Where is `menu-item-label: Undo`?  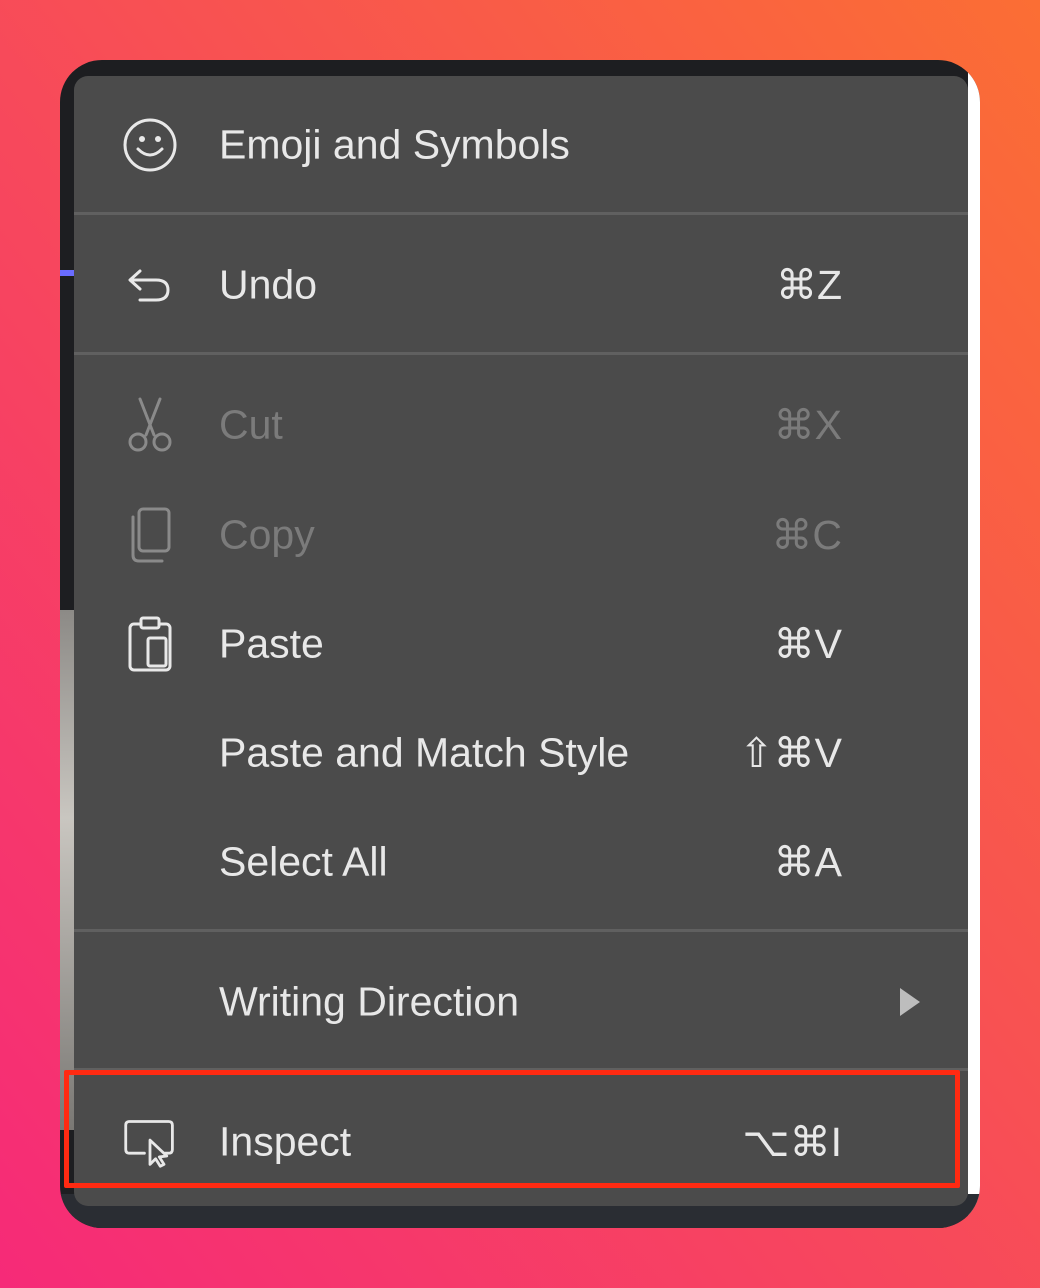 menu-item-label: Undo is located at coordinates (268, 284).